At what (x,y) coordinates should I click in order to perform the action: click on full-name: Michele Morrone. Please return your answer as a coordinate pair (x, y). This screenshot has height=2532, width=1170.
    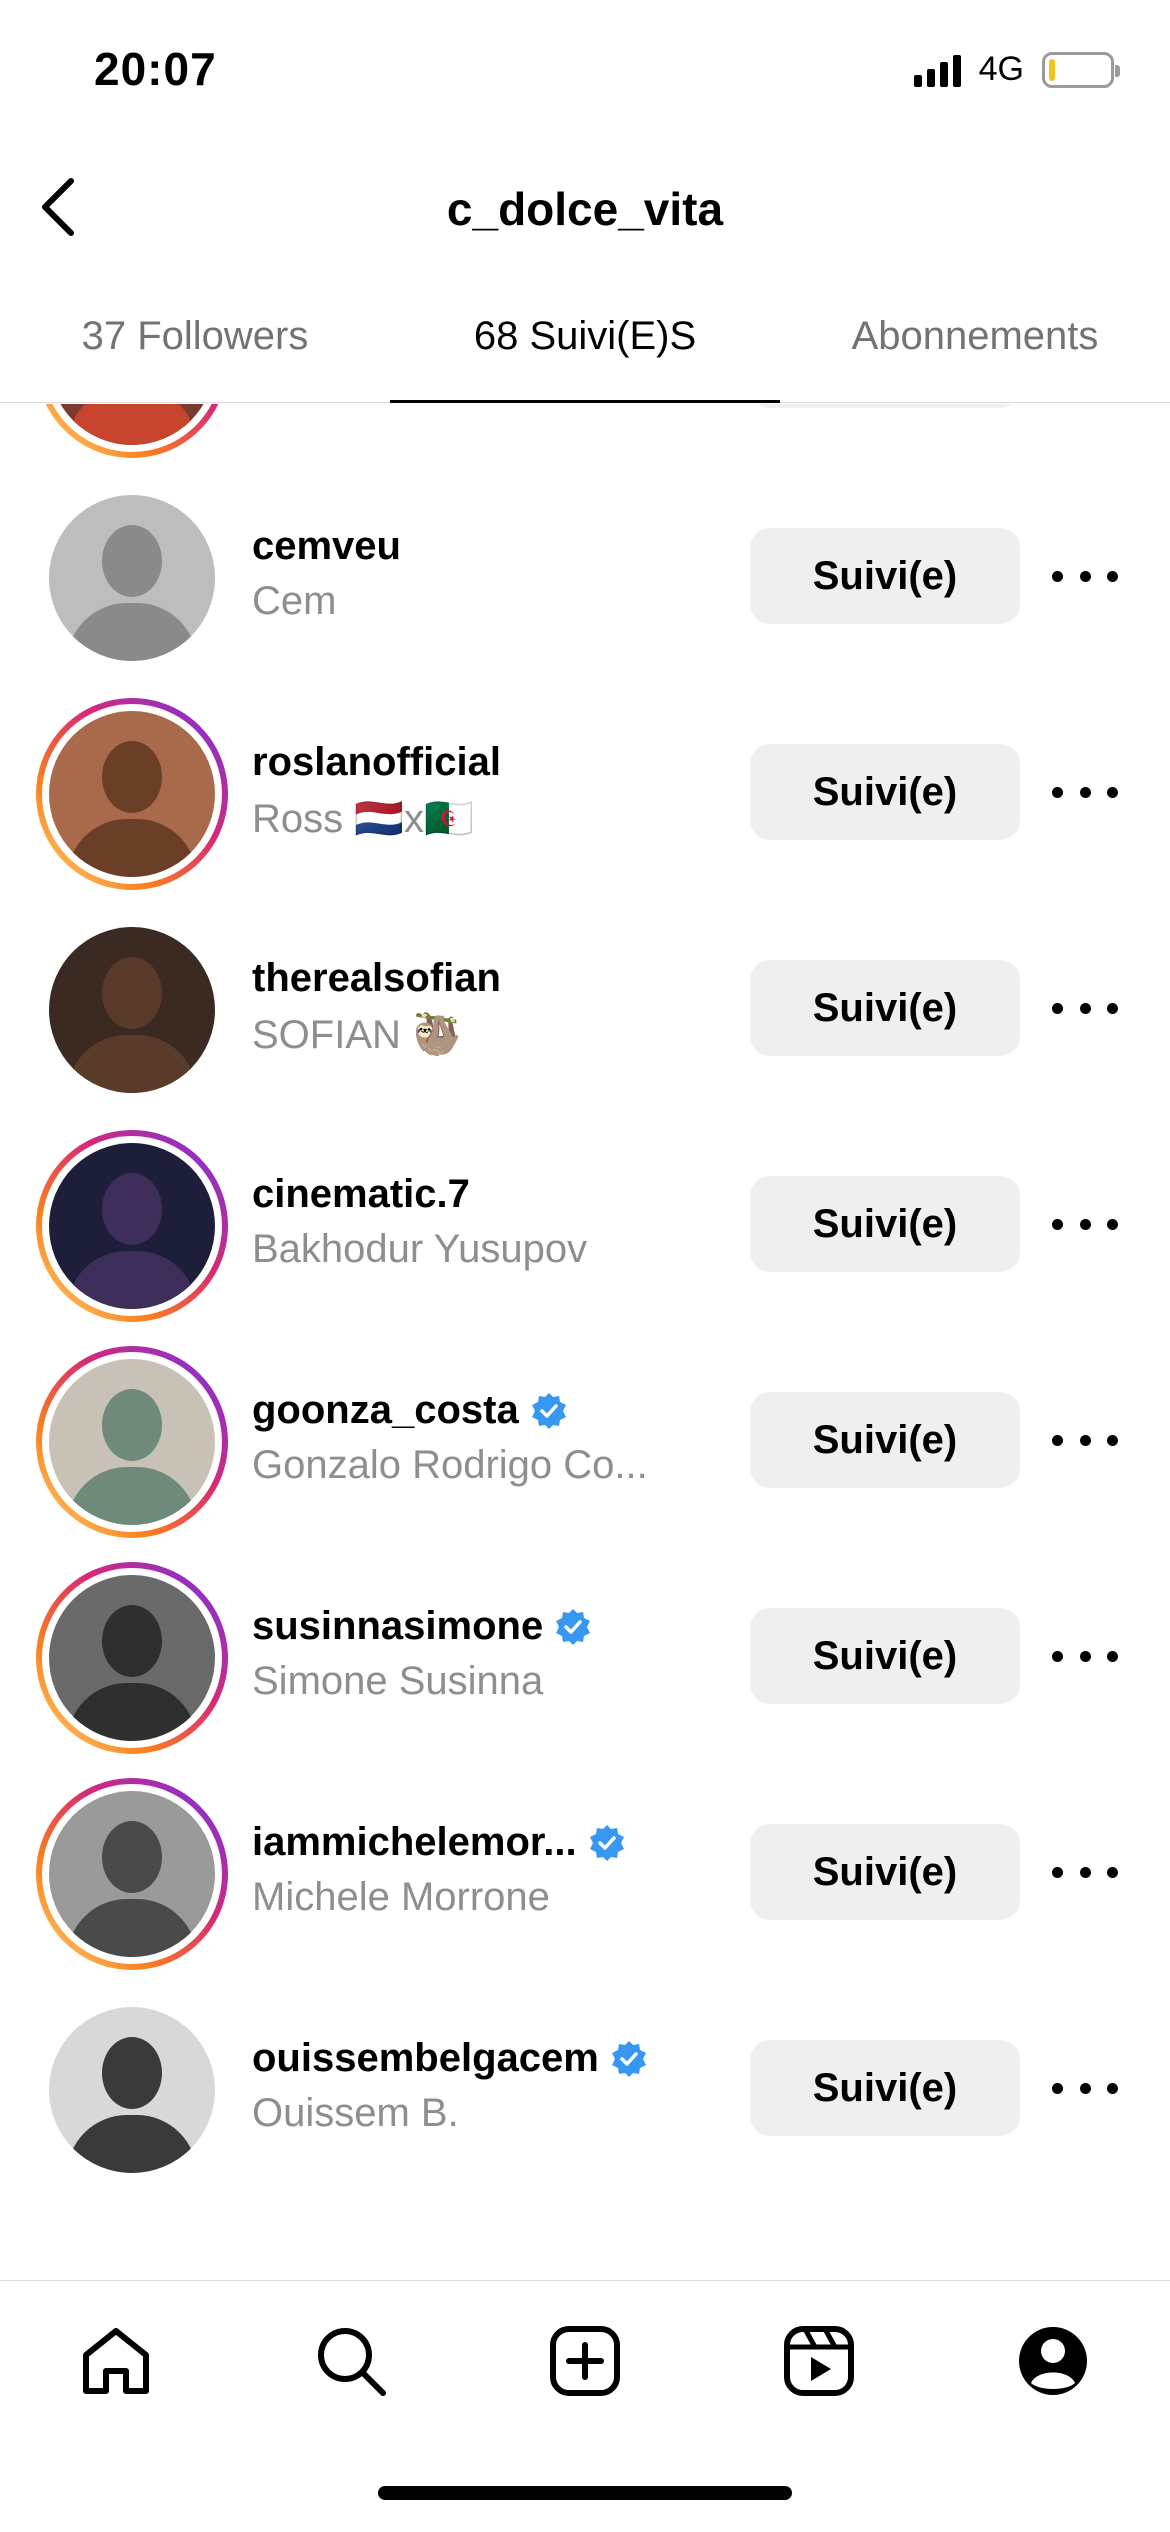
    Looking at the image, I should click on (401, 1897).